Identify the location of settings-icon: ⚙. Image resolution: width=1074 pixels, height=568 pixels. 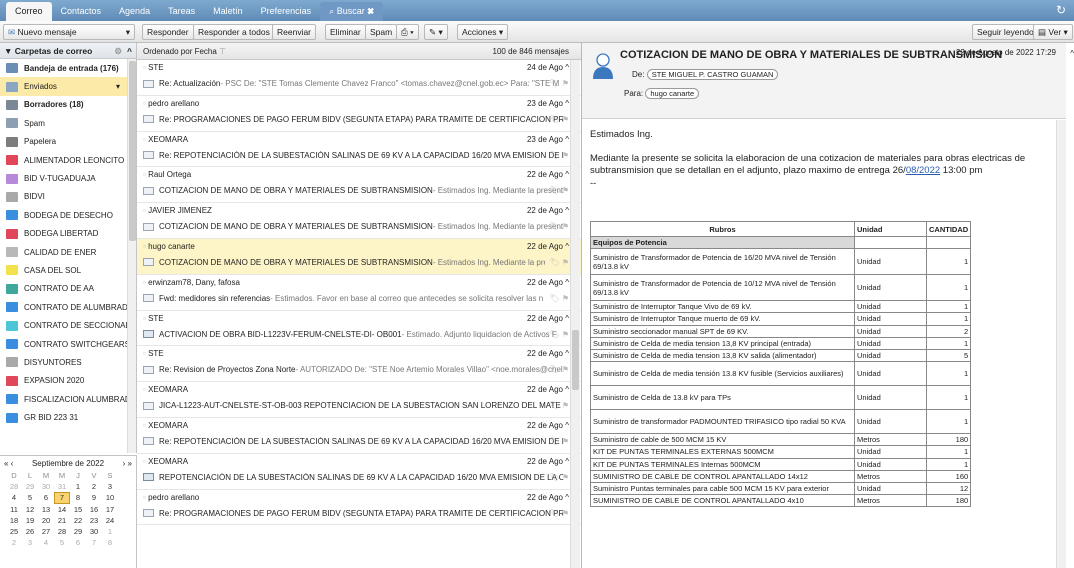
(118, 51).